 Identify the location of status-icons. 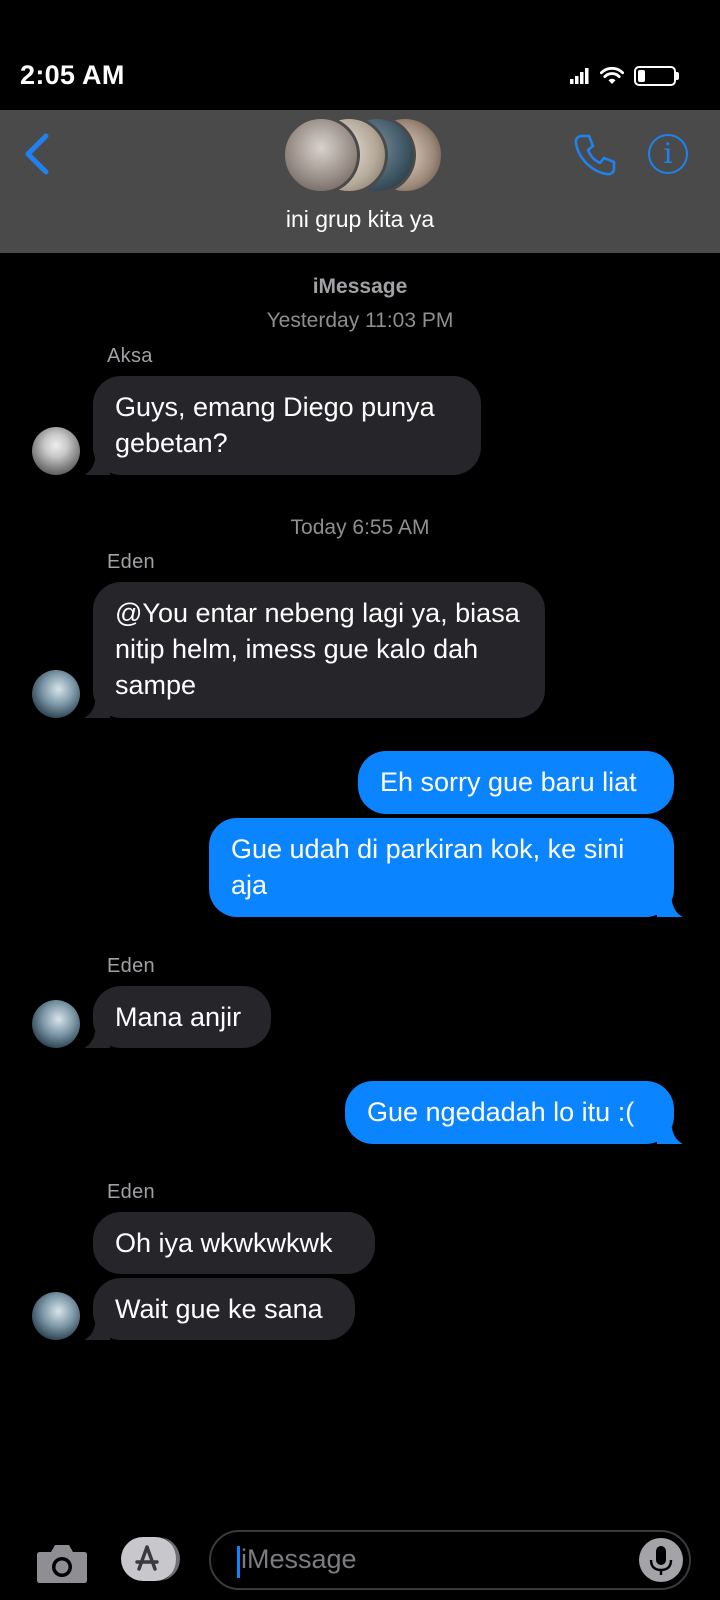
(624, 76).